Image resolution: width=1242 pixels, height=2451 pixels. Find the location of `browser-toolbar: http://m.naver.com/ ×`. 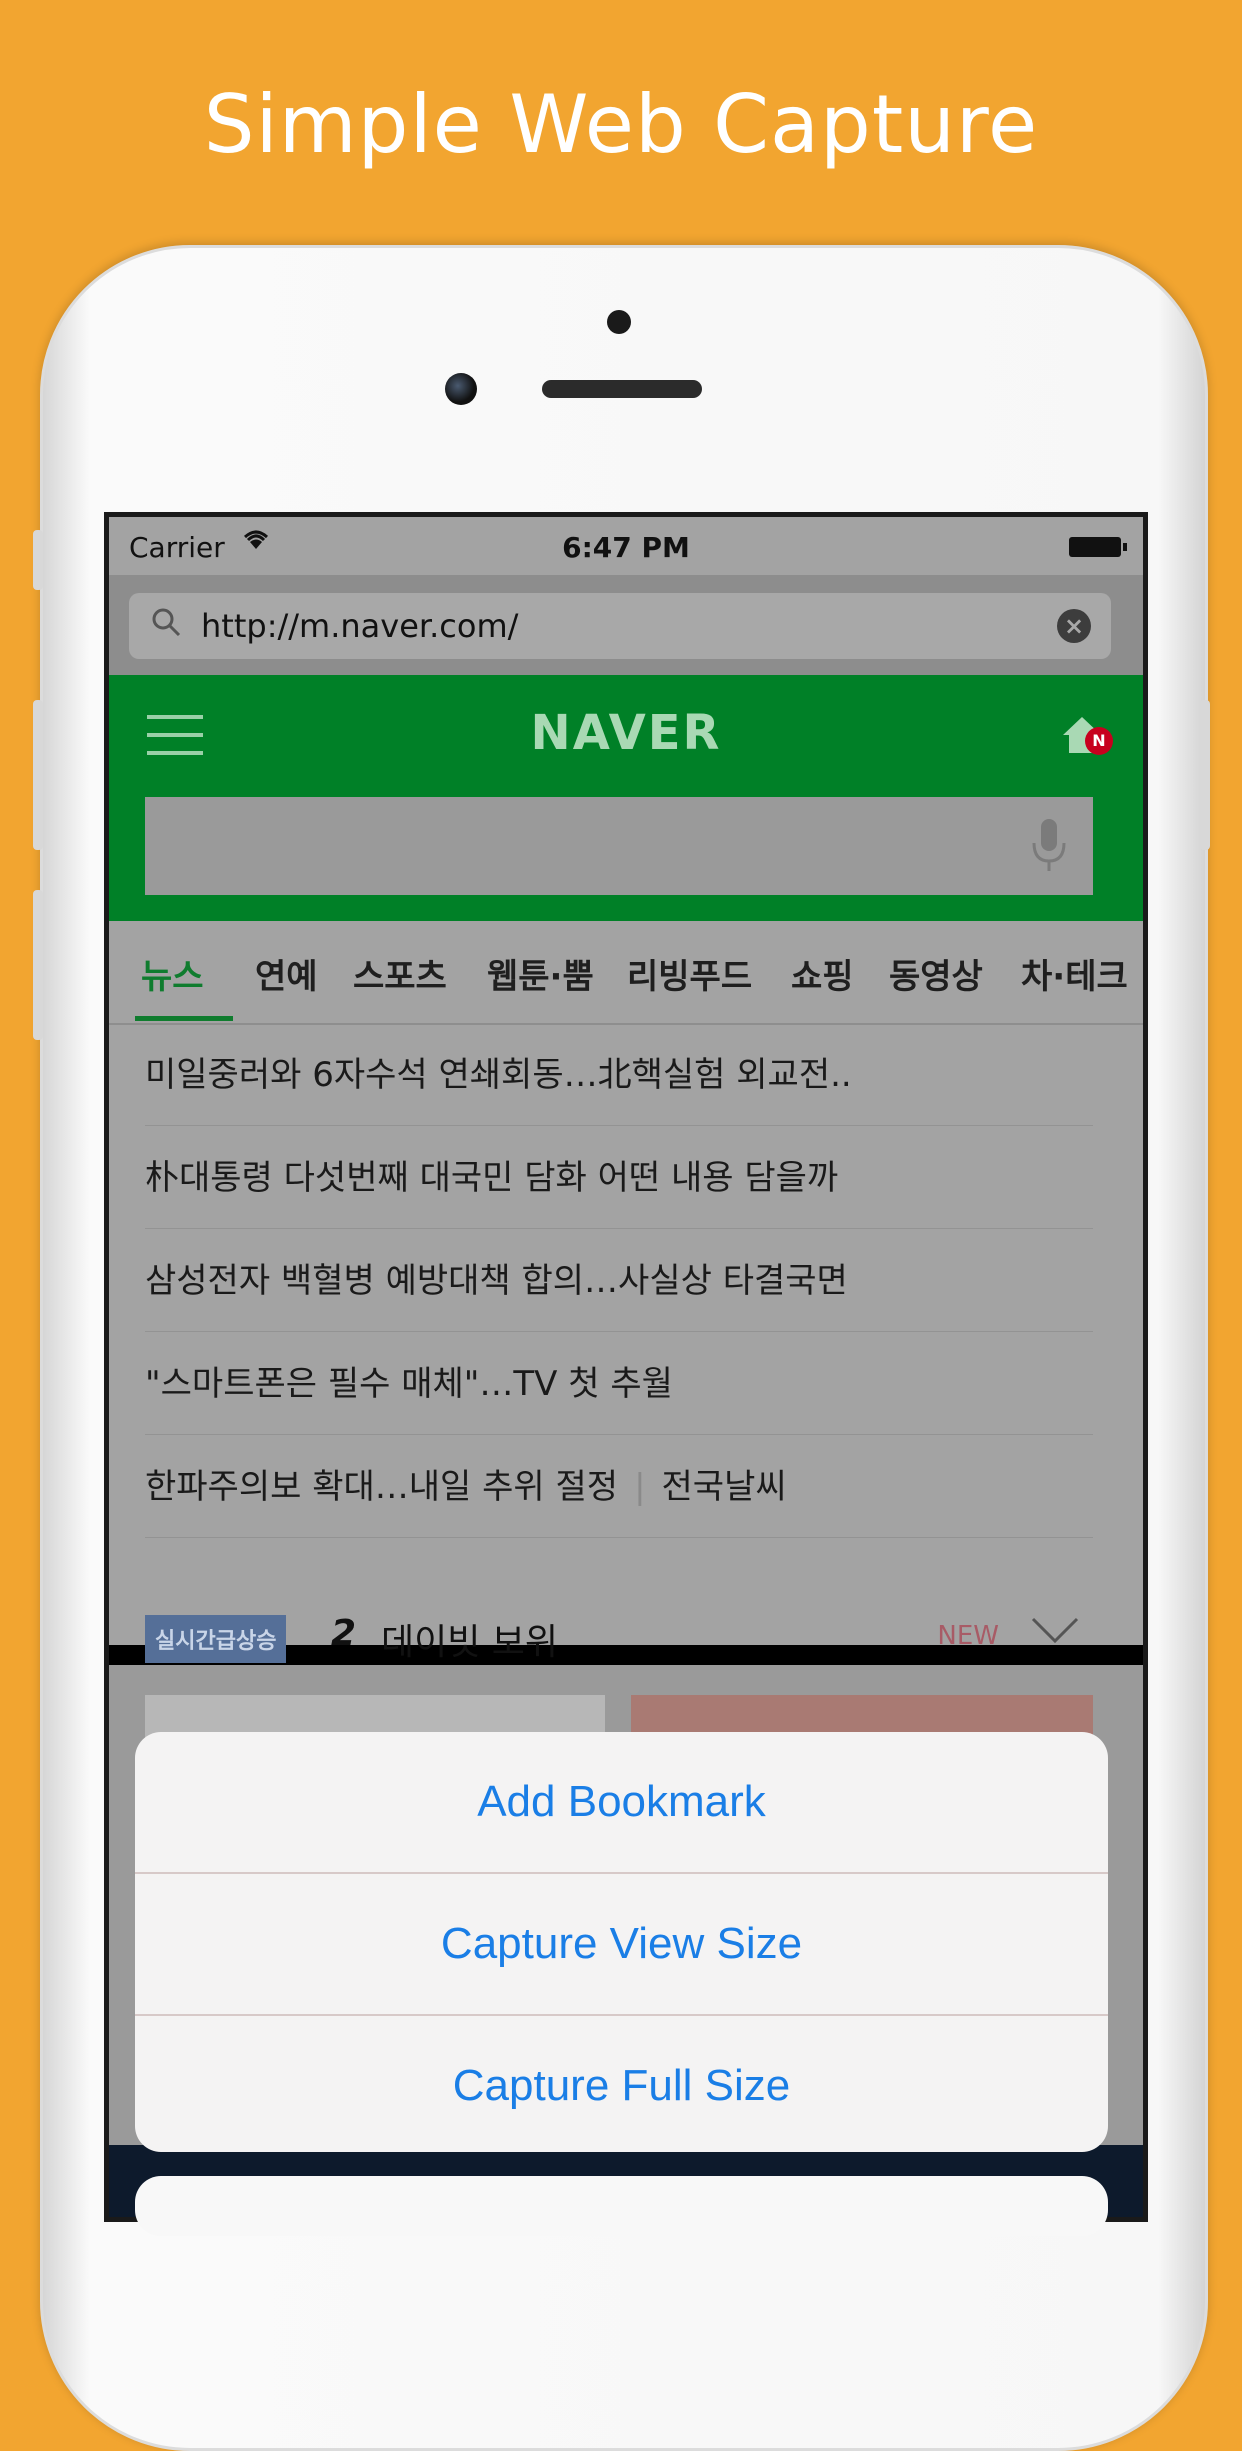

browser-toolbar: http://m.naver.com/ × is located at coordinates (626, 625).